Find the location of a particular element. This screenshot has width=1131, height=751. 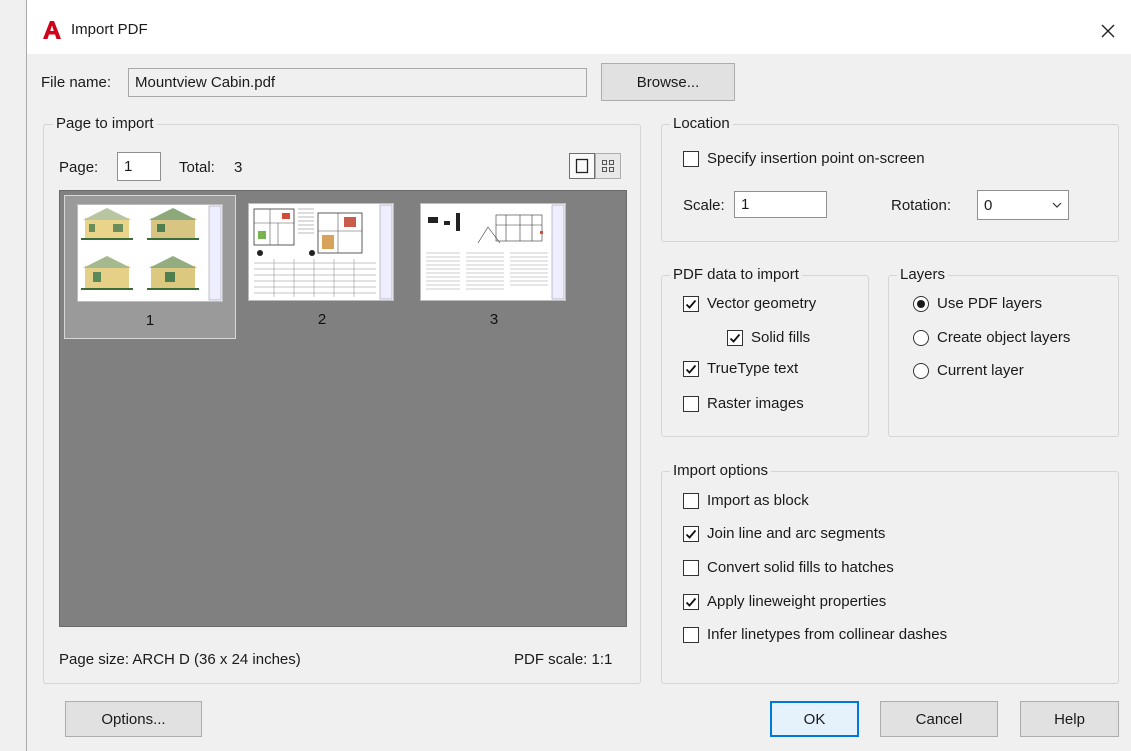

cancel-button: Cancel is located at coordinates (939, 719).